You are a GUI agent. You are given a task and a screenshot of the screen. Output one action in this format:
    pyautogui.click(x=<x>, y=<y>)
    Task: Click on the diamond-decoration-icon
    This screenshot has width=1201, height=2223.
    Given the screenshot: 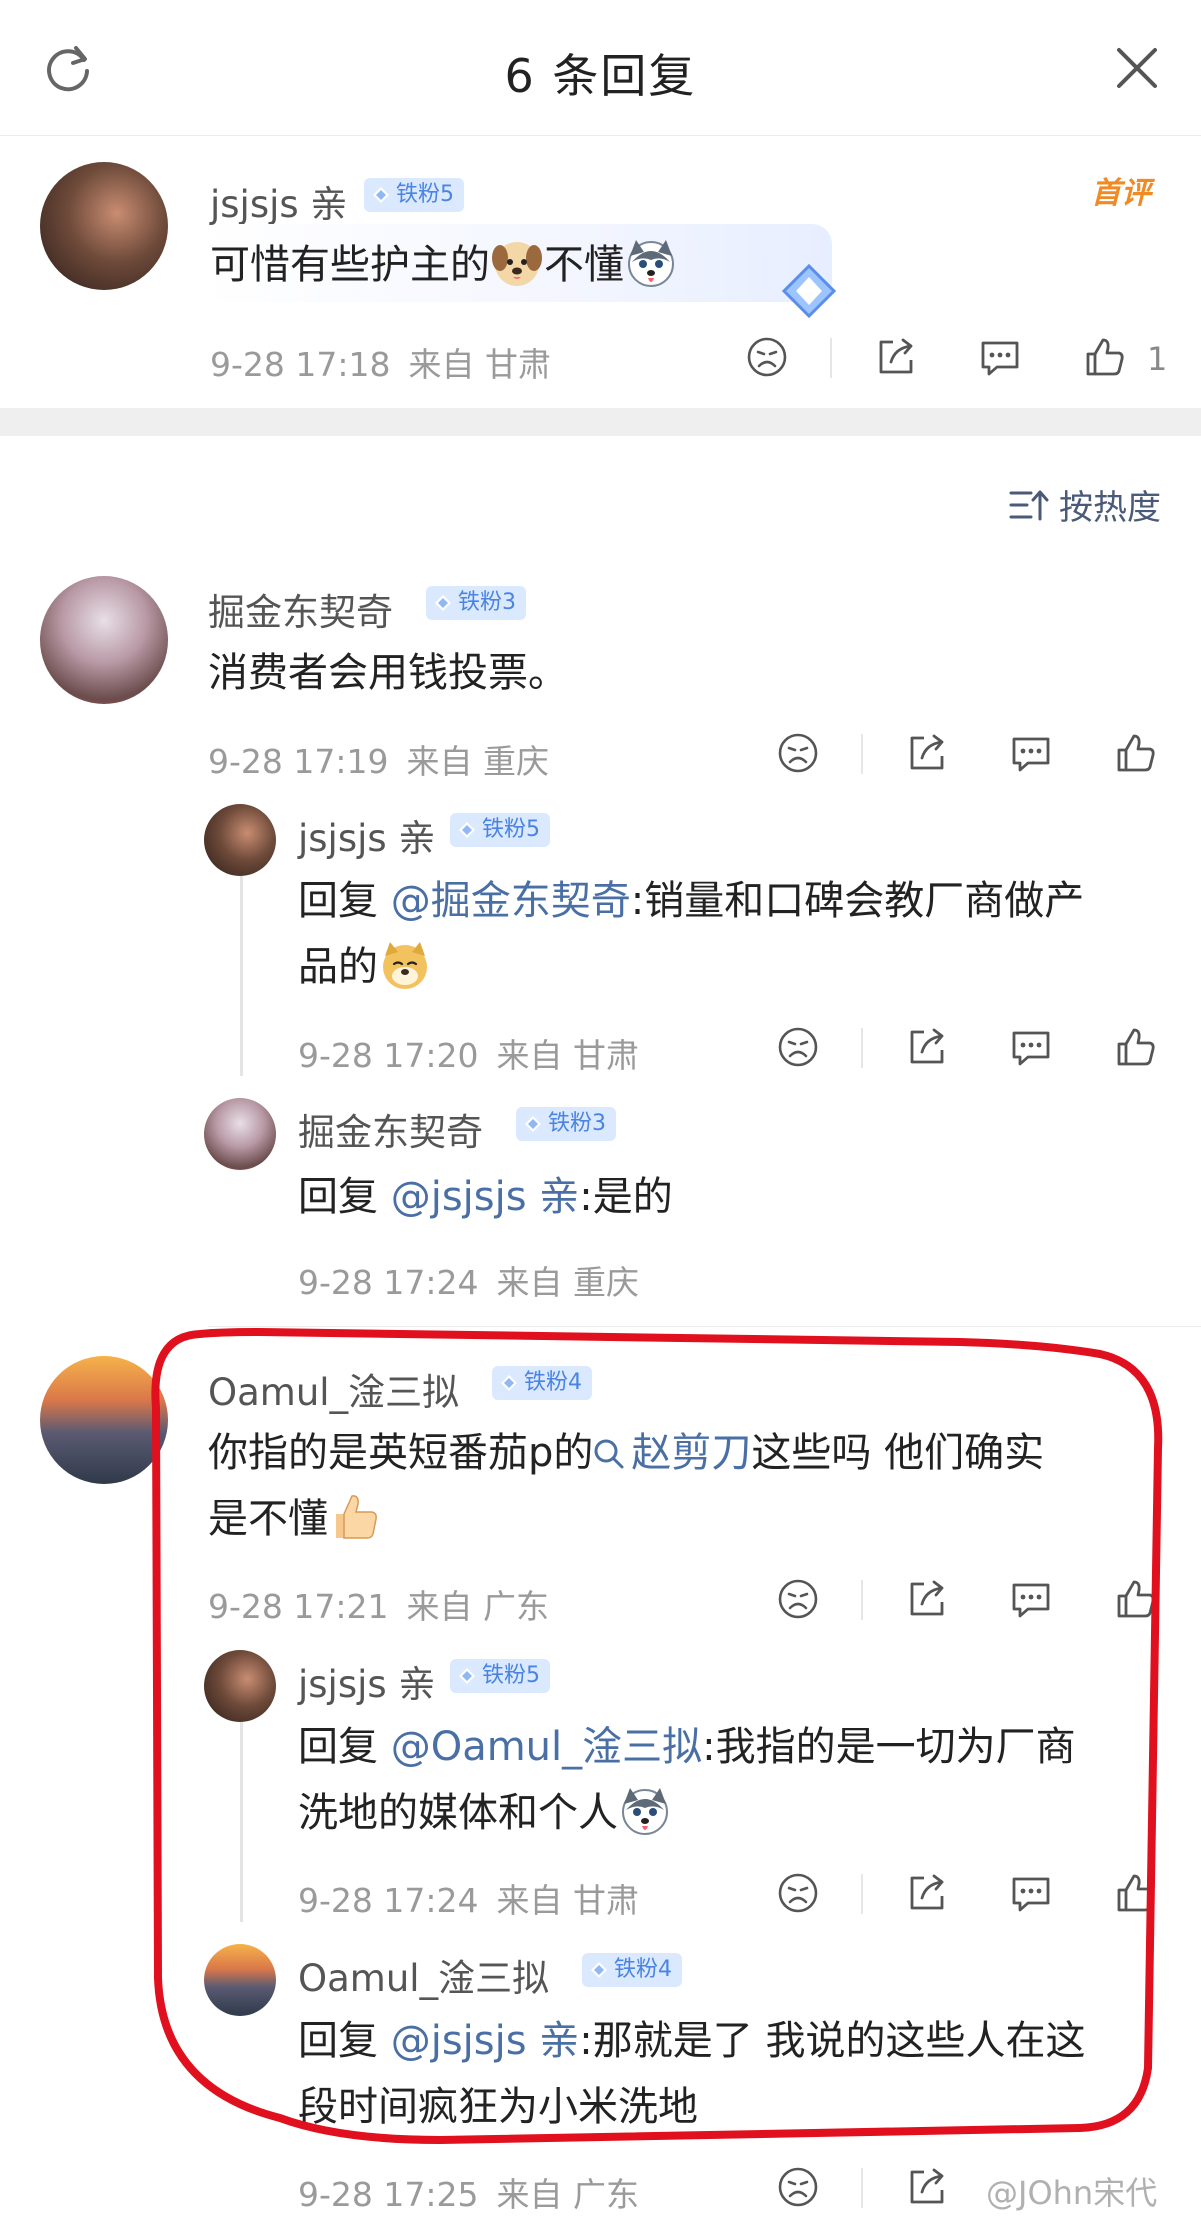 What is the action you would take?
    pyautogui.click(x=809, y=291)
    